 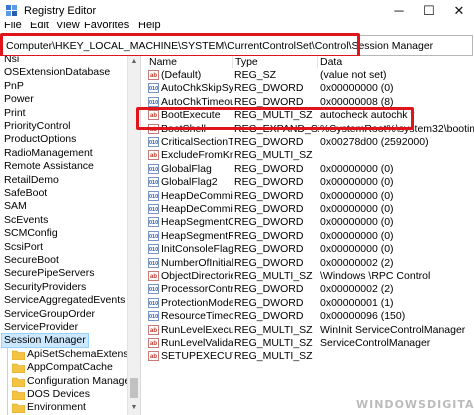 What do you see at coordinates (163, 62) in the screenshot?
I see `column-header-name: Name` at bounding box center [163, 62].